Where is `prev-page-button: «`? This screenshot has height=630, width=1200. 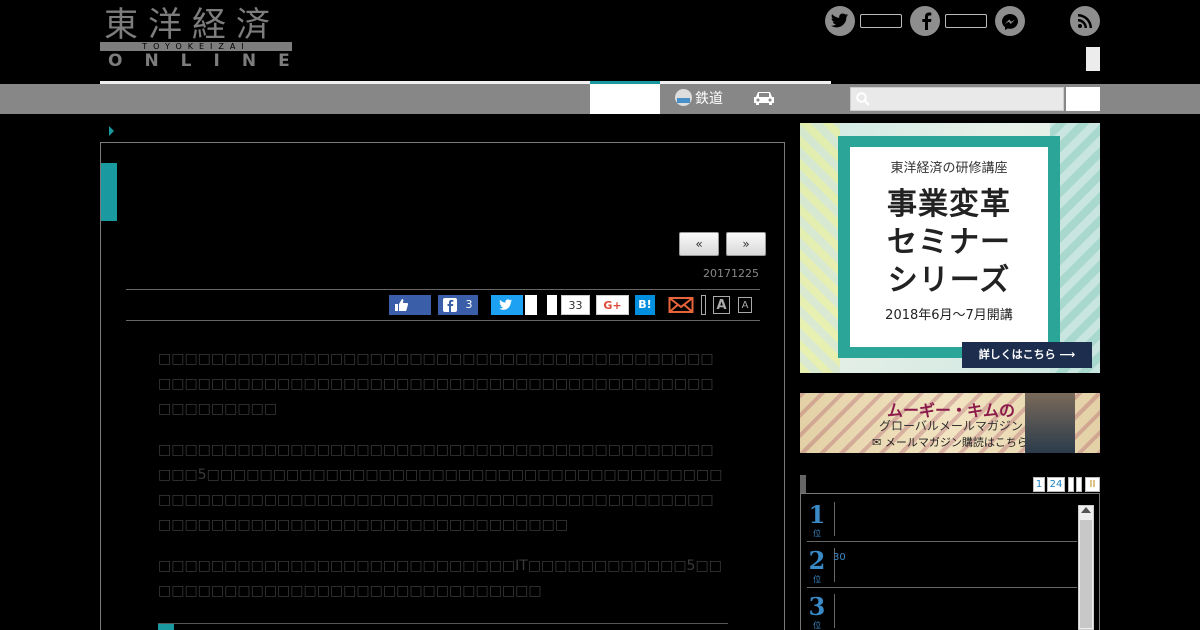 prev-page-button: « is located at coordinates (699, 244).